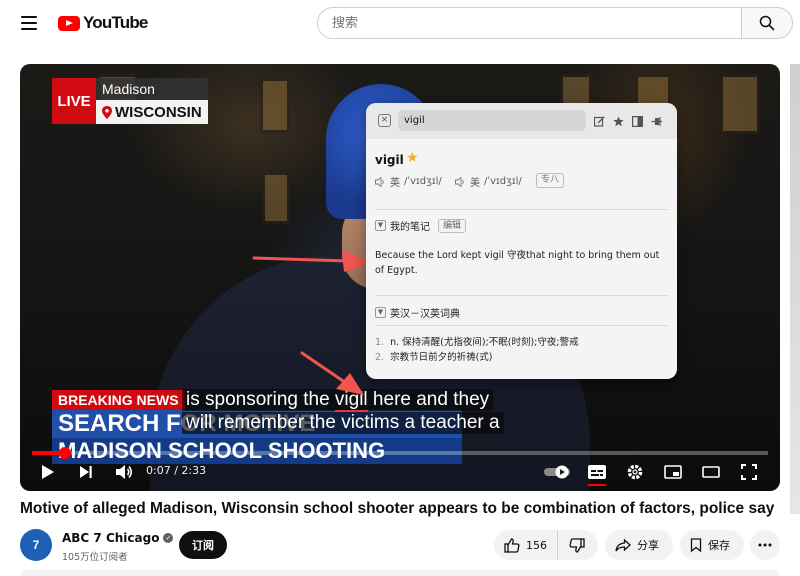 Image resolution: width=800 pixels, height=576 pixels. I want to click on save-button: 保存, so click(712, 545).